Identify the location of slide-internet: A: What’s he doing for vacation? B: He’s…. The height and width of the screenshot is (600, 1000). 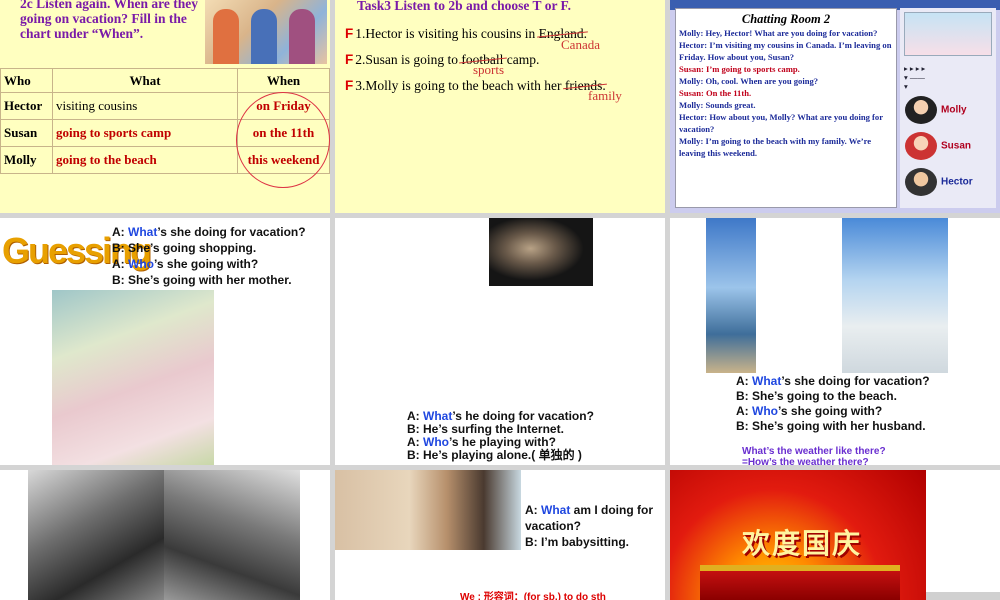
(500, 341).